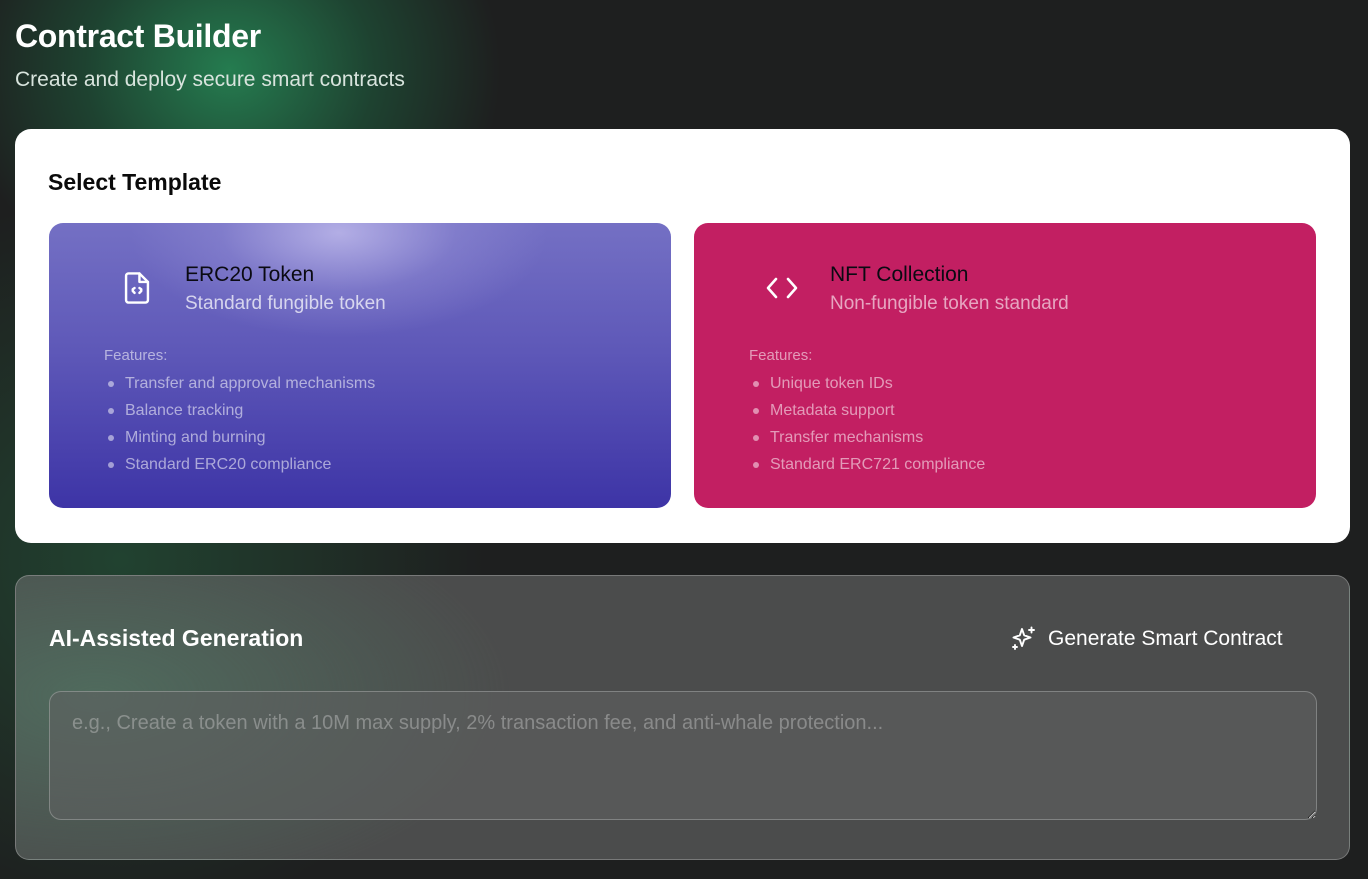 The image size is (1368, 879). I want to click on contract-prompt-input, so click(683, 755).